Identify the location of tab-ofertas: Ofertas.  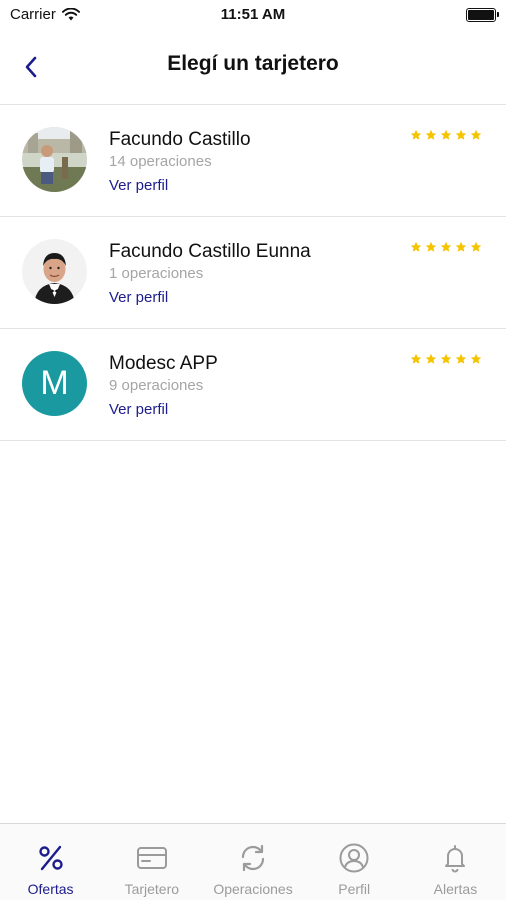
(50, 862).